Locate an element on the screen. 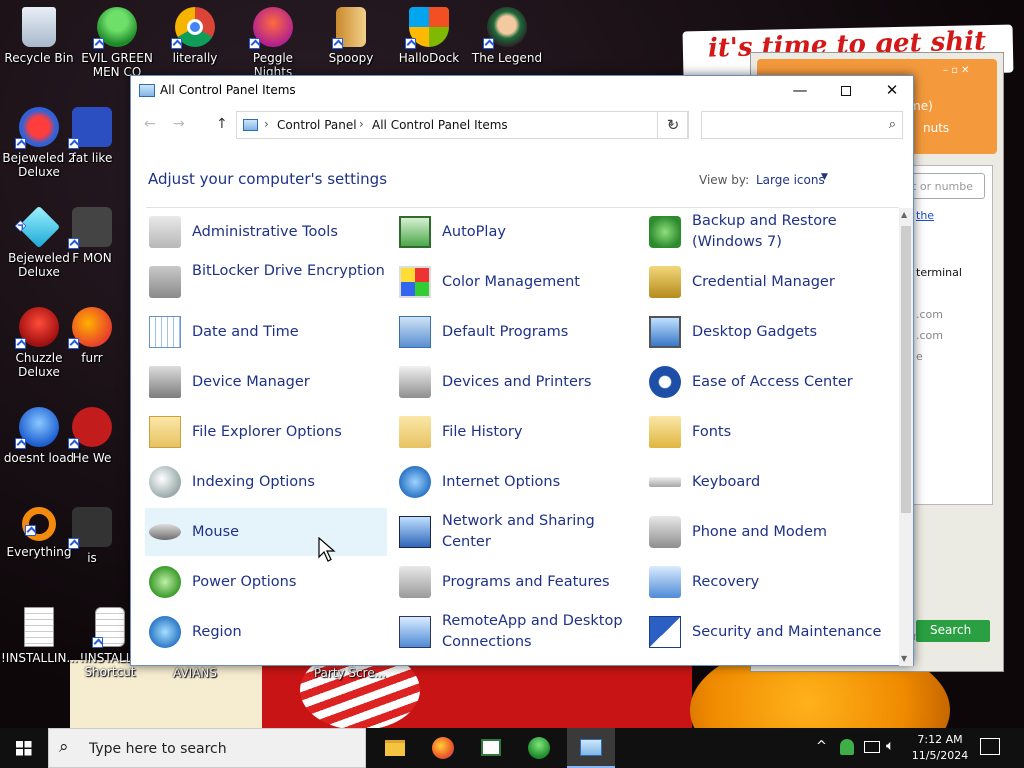 This screenshot has height=768, width=1024. control-panel-item: Keyboard is located at coordinates (766, 482).